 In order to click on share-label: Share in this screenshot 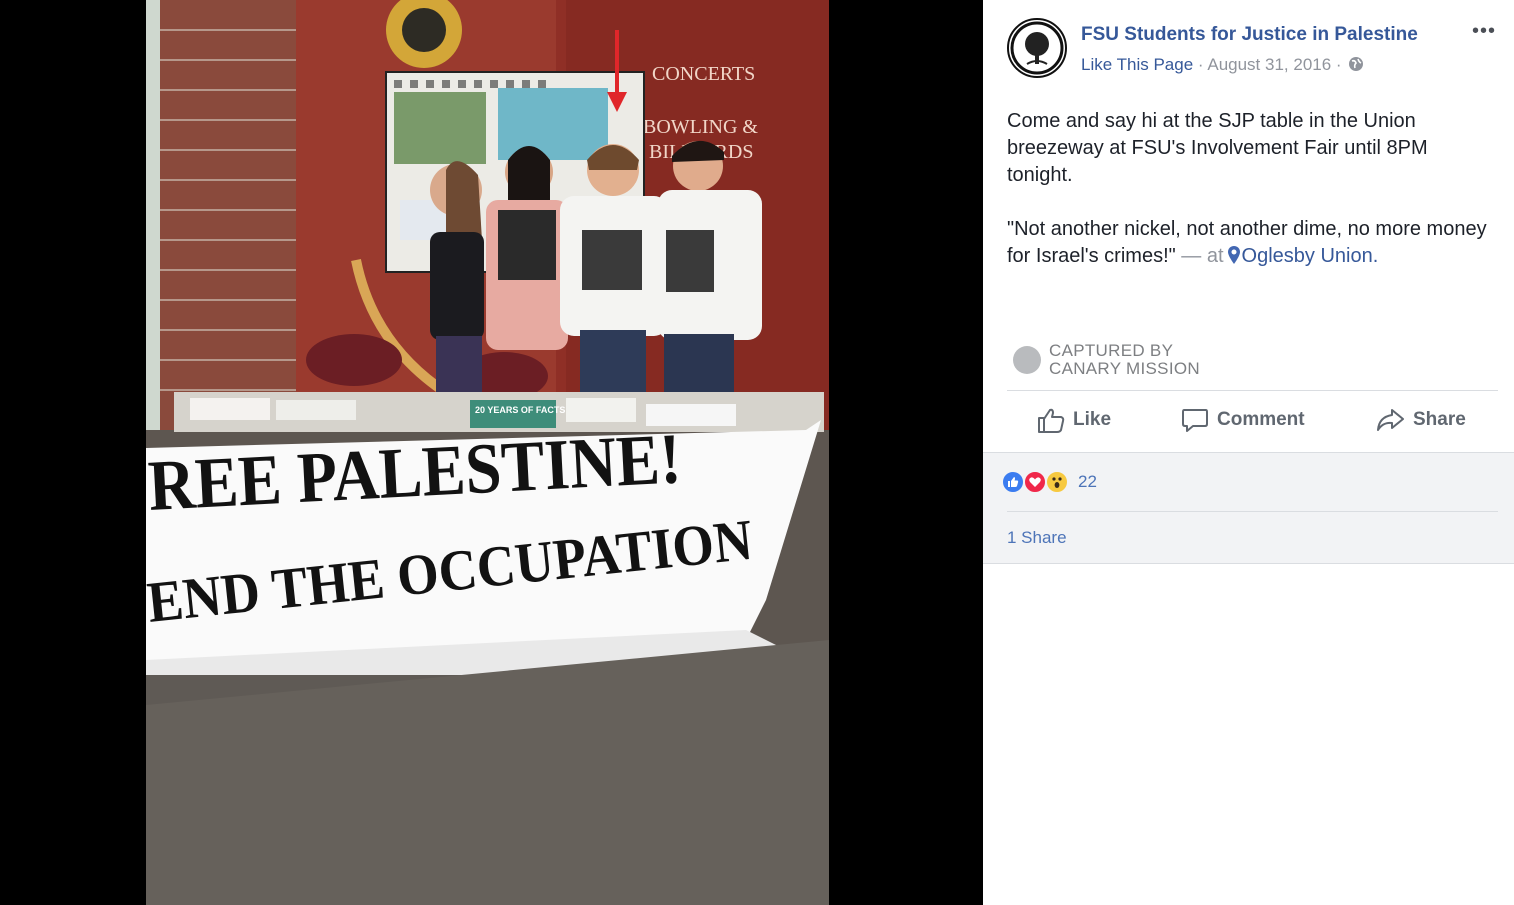, I will do `click(1439, 419)`.